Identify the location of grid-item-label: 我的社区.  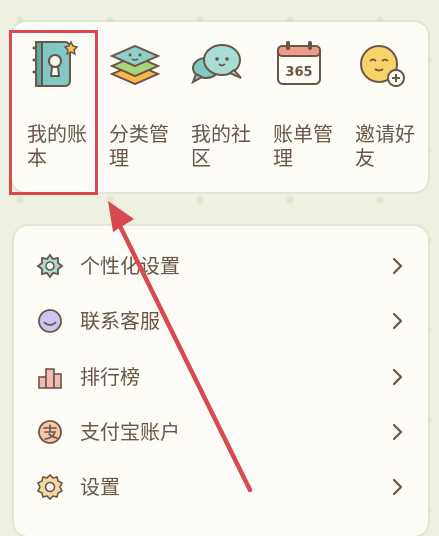
(221, 146).